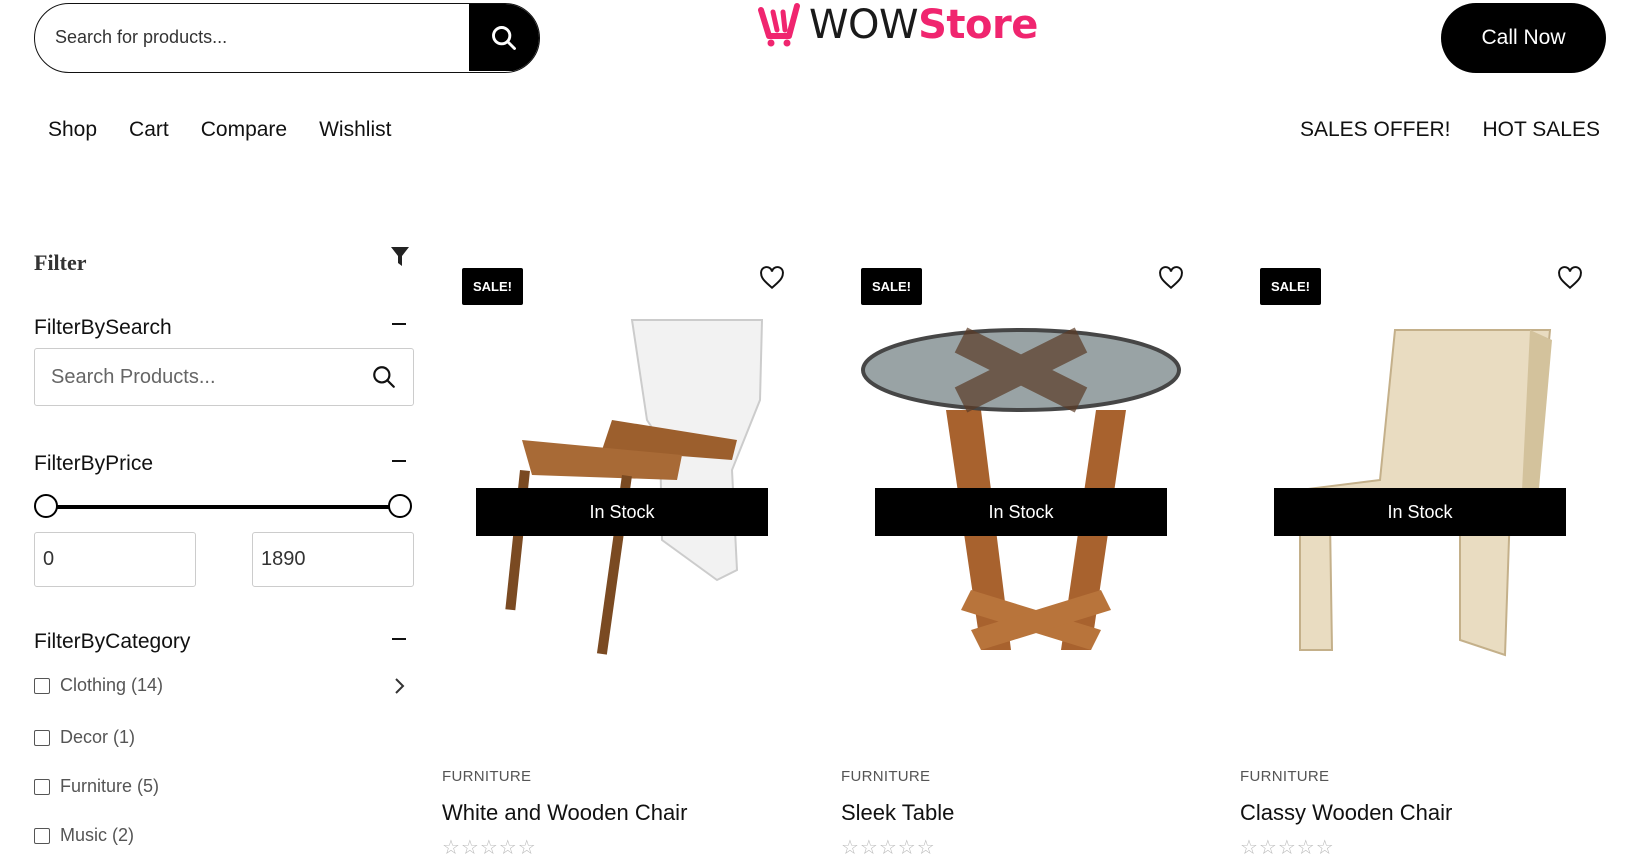 This screenshot has width=1630, height=860. Describe the element at coordinates (399, 639) in the screenshot. I see `collapse-category-button` at that location.